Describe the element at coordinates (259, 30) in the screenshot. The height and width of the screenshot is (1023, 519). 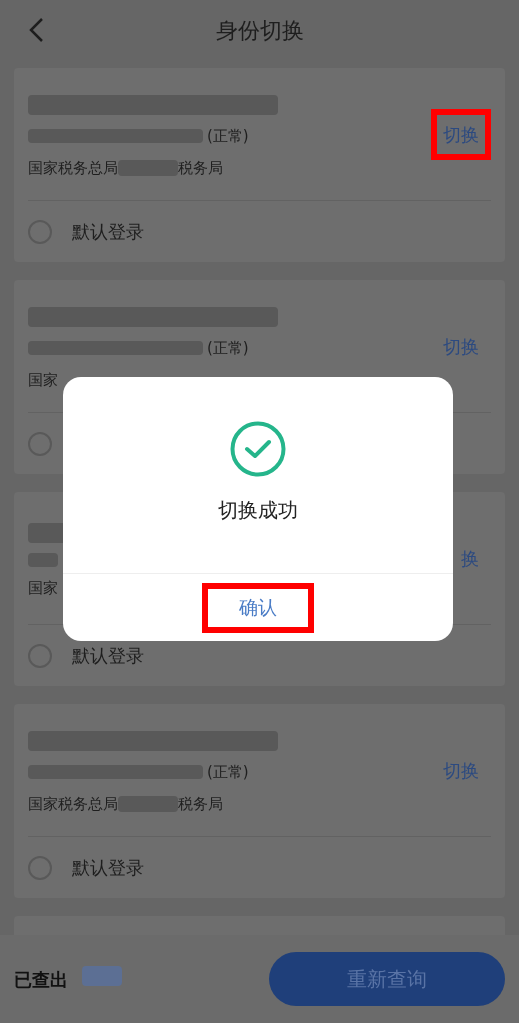
I see `page-title: 身份切换` at that location.